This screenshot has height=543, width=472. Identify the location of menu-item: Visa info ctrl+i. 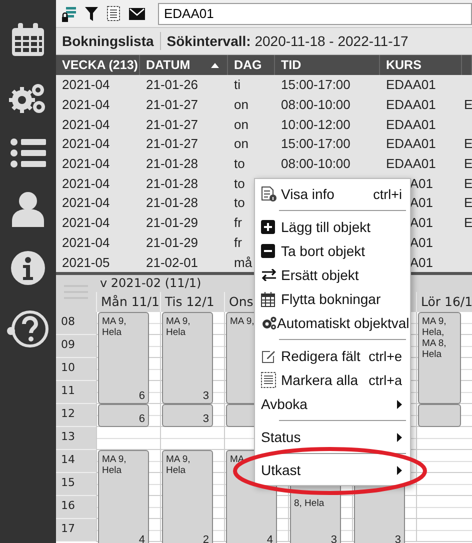
(332, 194).